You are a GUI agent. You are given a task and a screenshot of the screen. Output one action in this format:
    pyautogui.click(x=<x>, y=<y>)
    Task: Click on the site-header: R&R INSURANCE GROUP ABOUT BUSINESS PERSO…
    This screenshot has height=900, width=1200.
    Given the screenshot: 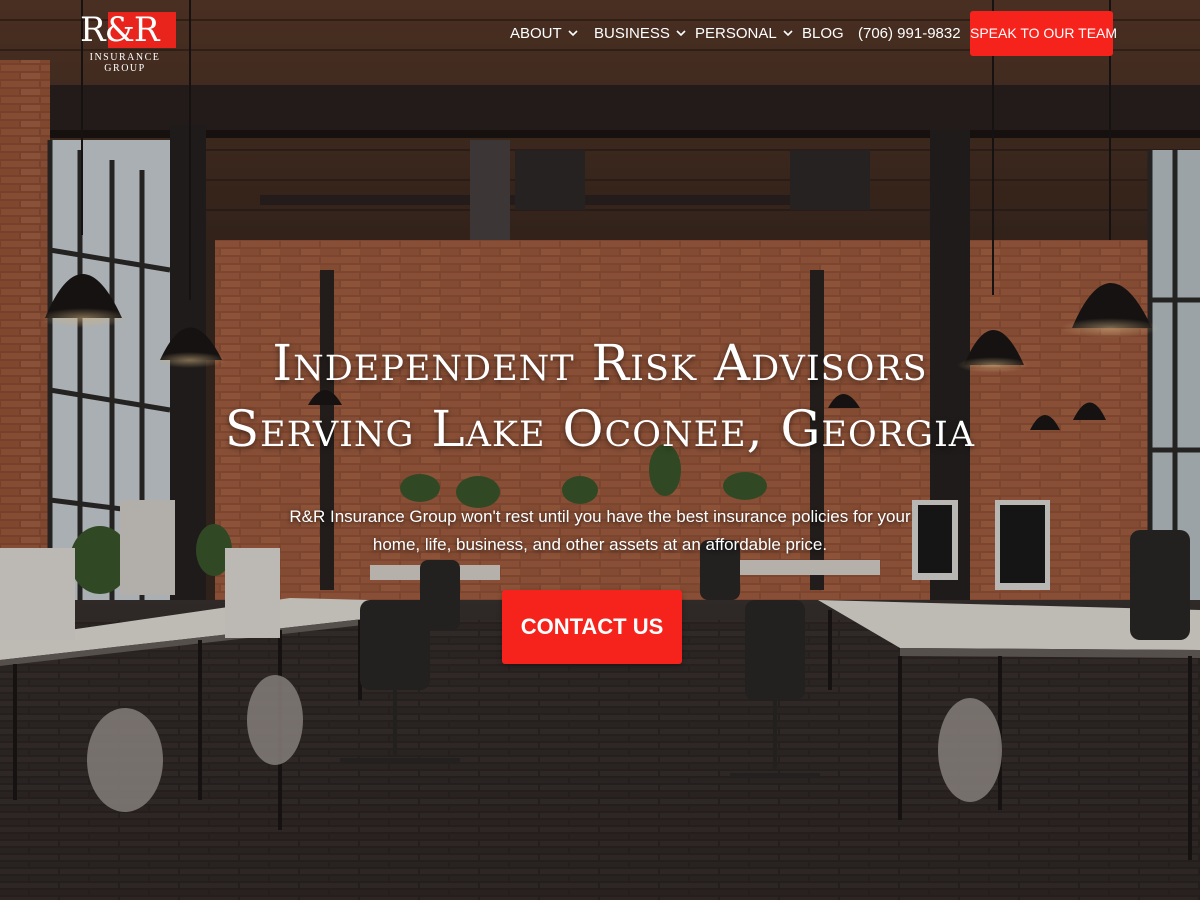 What is the action you would take?
    pyautogui.click(x=600, y=37)
    